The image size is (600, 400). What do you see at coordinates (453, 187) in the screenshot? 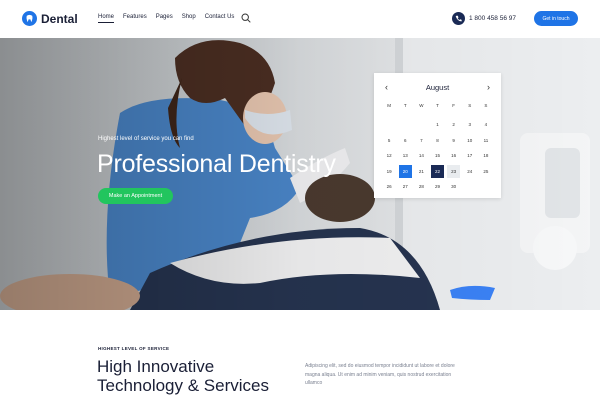
I see `calendar-day: 30` at bounding box center [453, 187].